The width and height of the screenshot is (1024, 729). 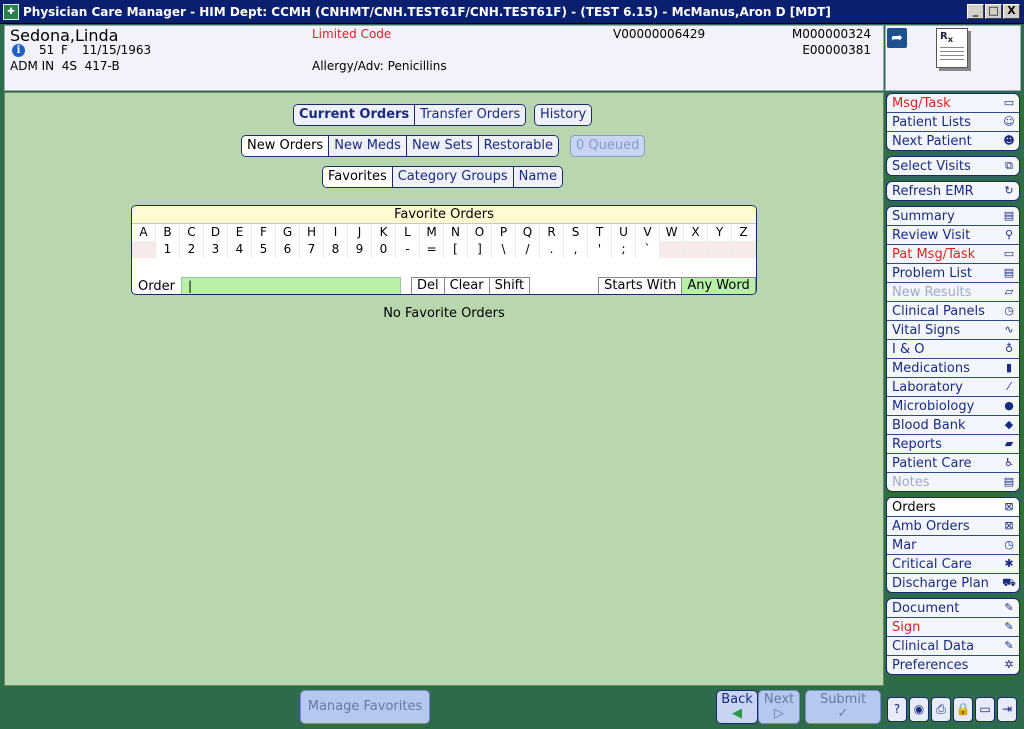 I want to click on tab-current-orders: Current Orders, so click(x=355, y=115).